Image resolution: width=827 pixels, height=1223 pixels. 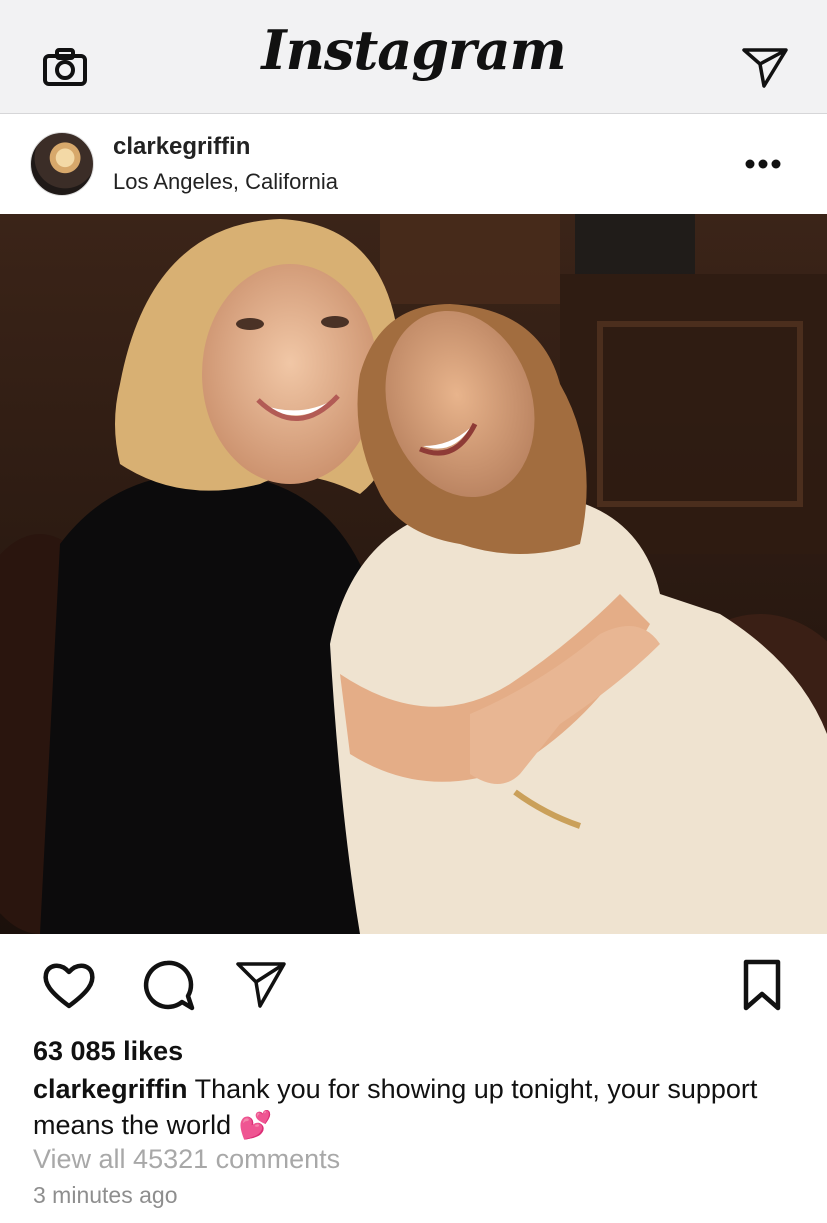 What do you see at coordinates (105, 1195) in the screenshot?
I see `post-timestamp: 3 minutes ago` at bounding box center [105, 1195].